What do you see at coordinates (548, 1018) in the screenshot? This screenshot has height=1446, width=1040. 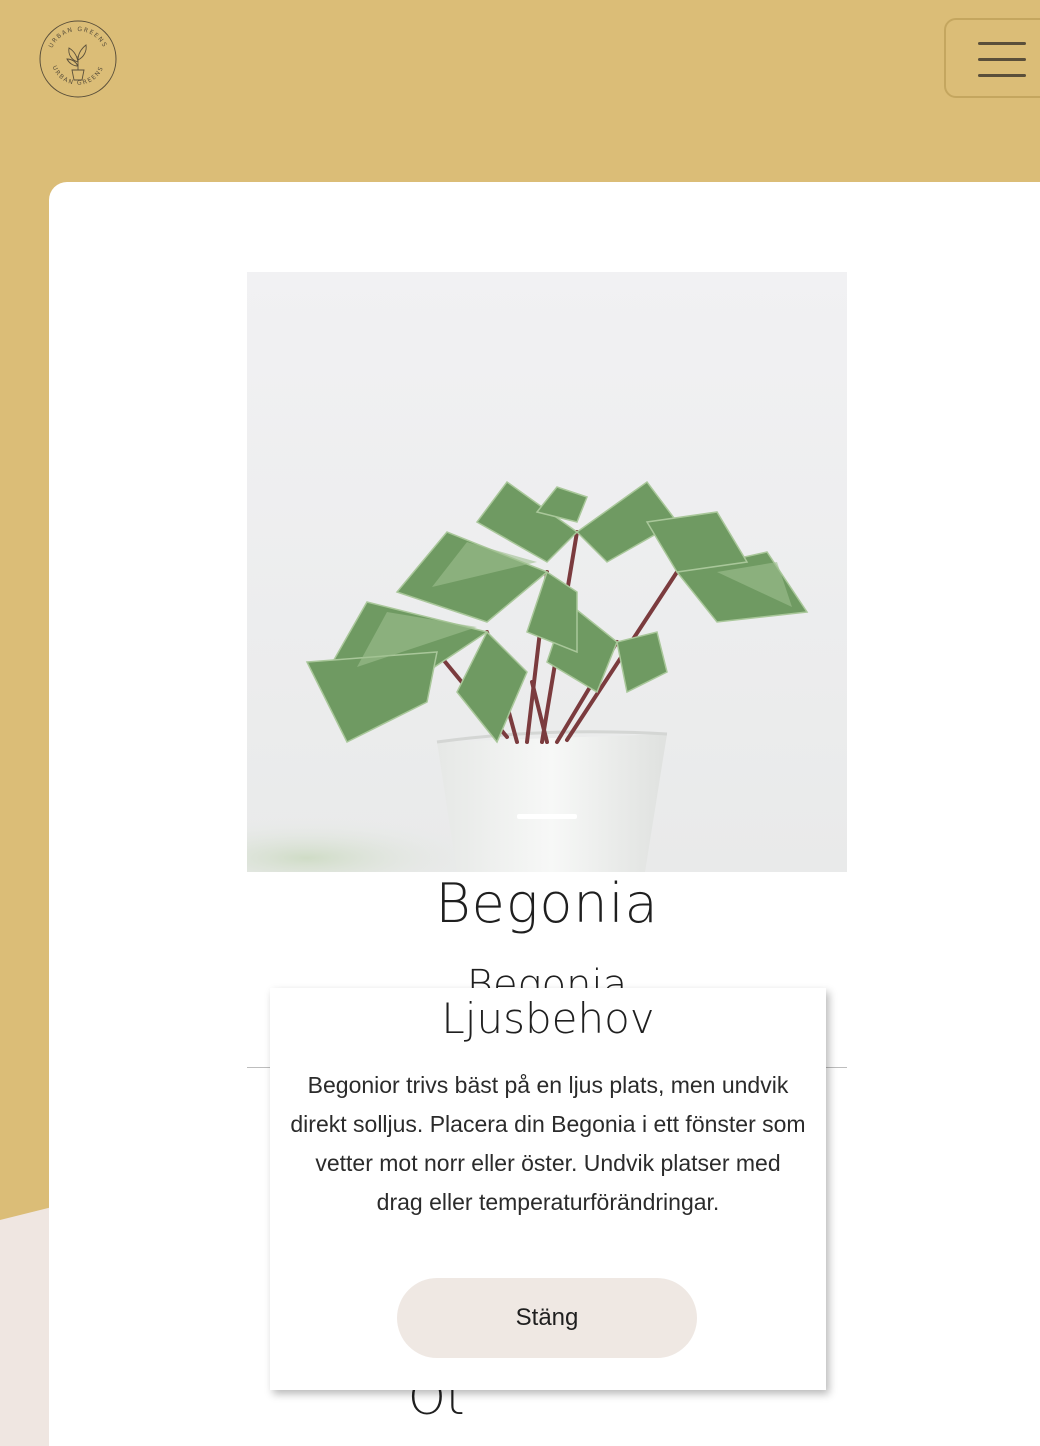 I see `modal-title: Ljusbehov` at bounding box center [548, 1018].